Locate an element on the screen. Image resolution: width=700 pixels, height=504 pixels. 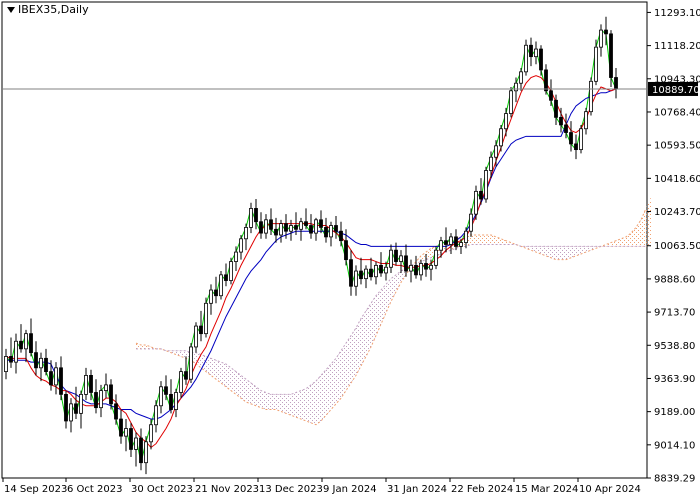
x-tick-label: 9 Jan 2024 is located at coordinates (350, 489).